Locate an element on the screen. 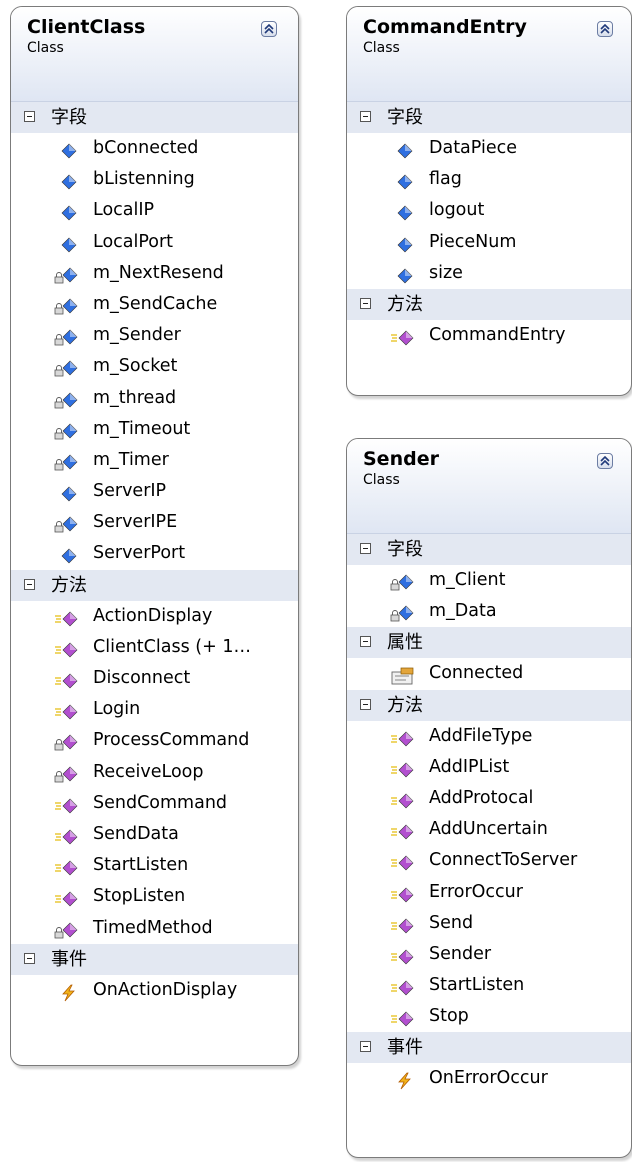  member-name: size is located at coordinates (446, 272).